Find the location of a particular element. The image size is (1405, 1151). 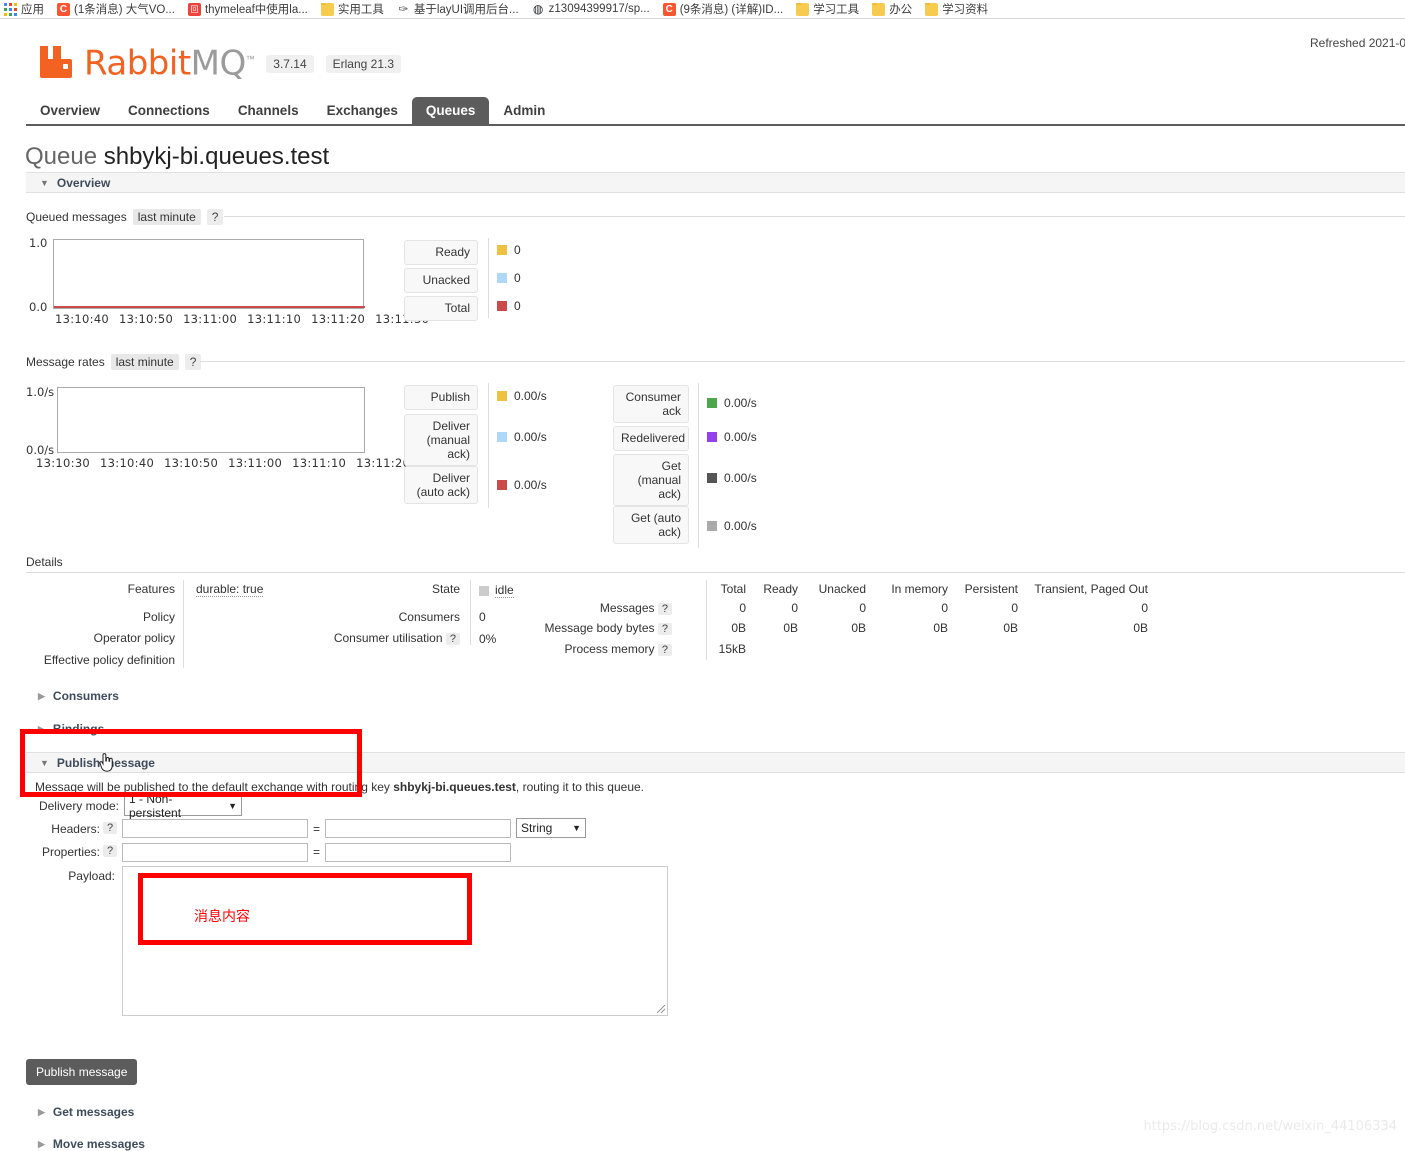

properties-equals-sign: = is located at coordinates (317, 852).